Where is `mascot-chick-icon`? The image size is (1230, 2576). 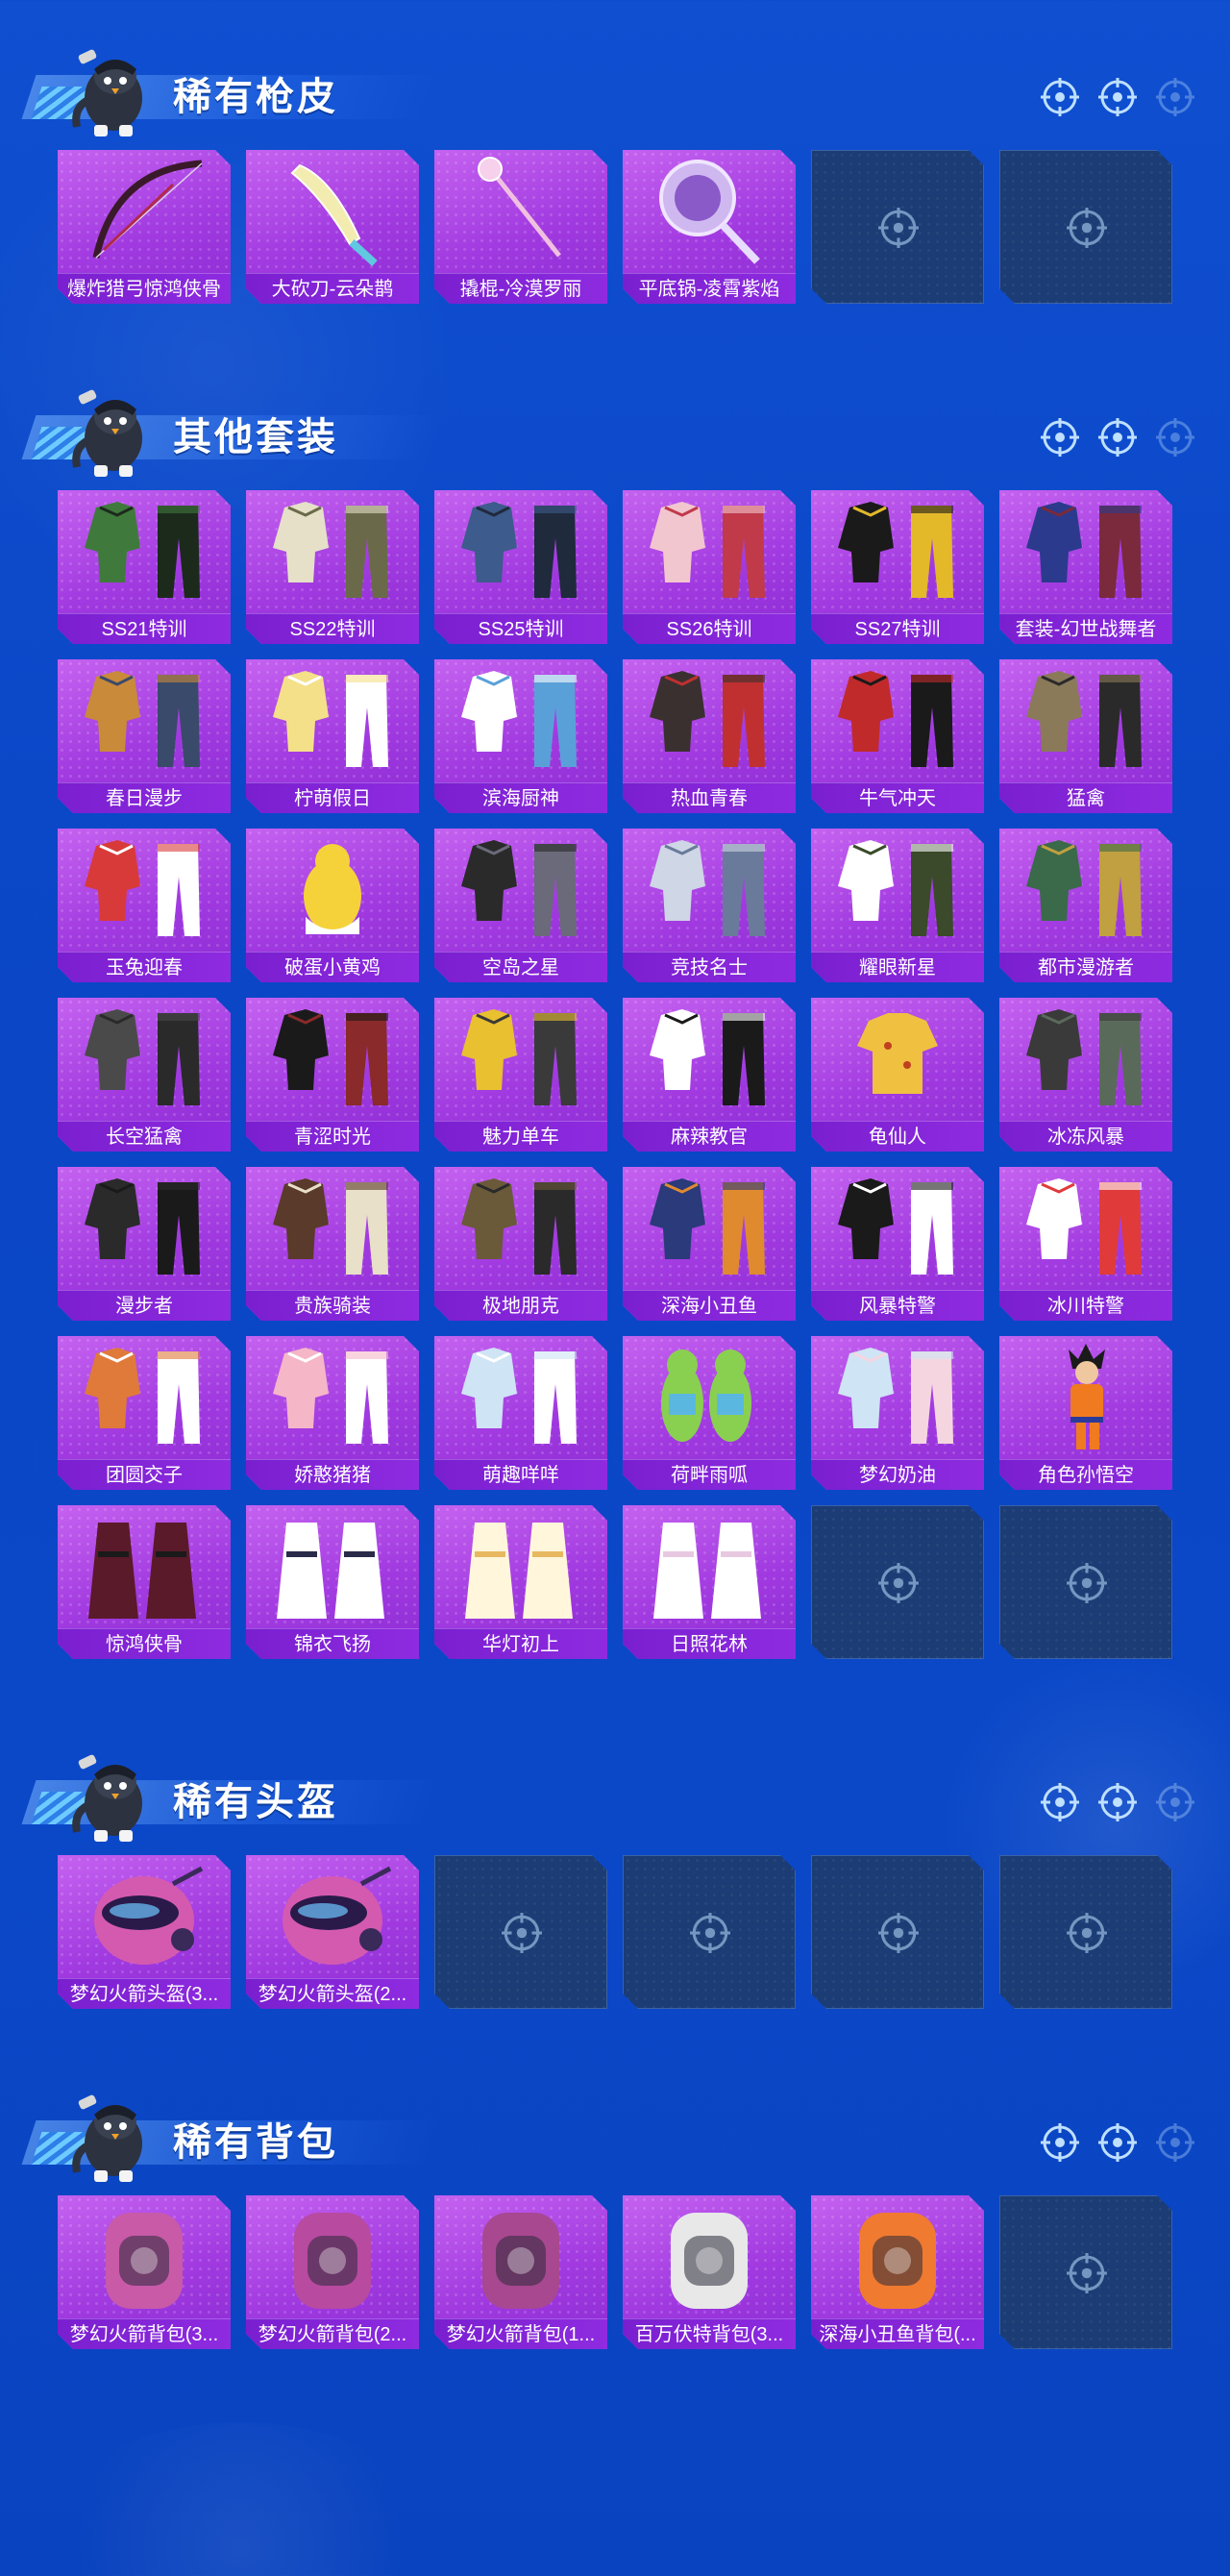 mascot-chick-icon is located at coordinates (107, 2138).